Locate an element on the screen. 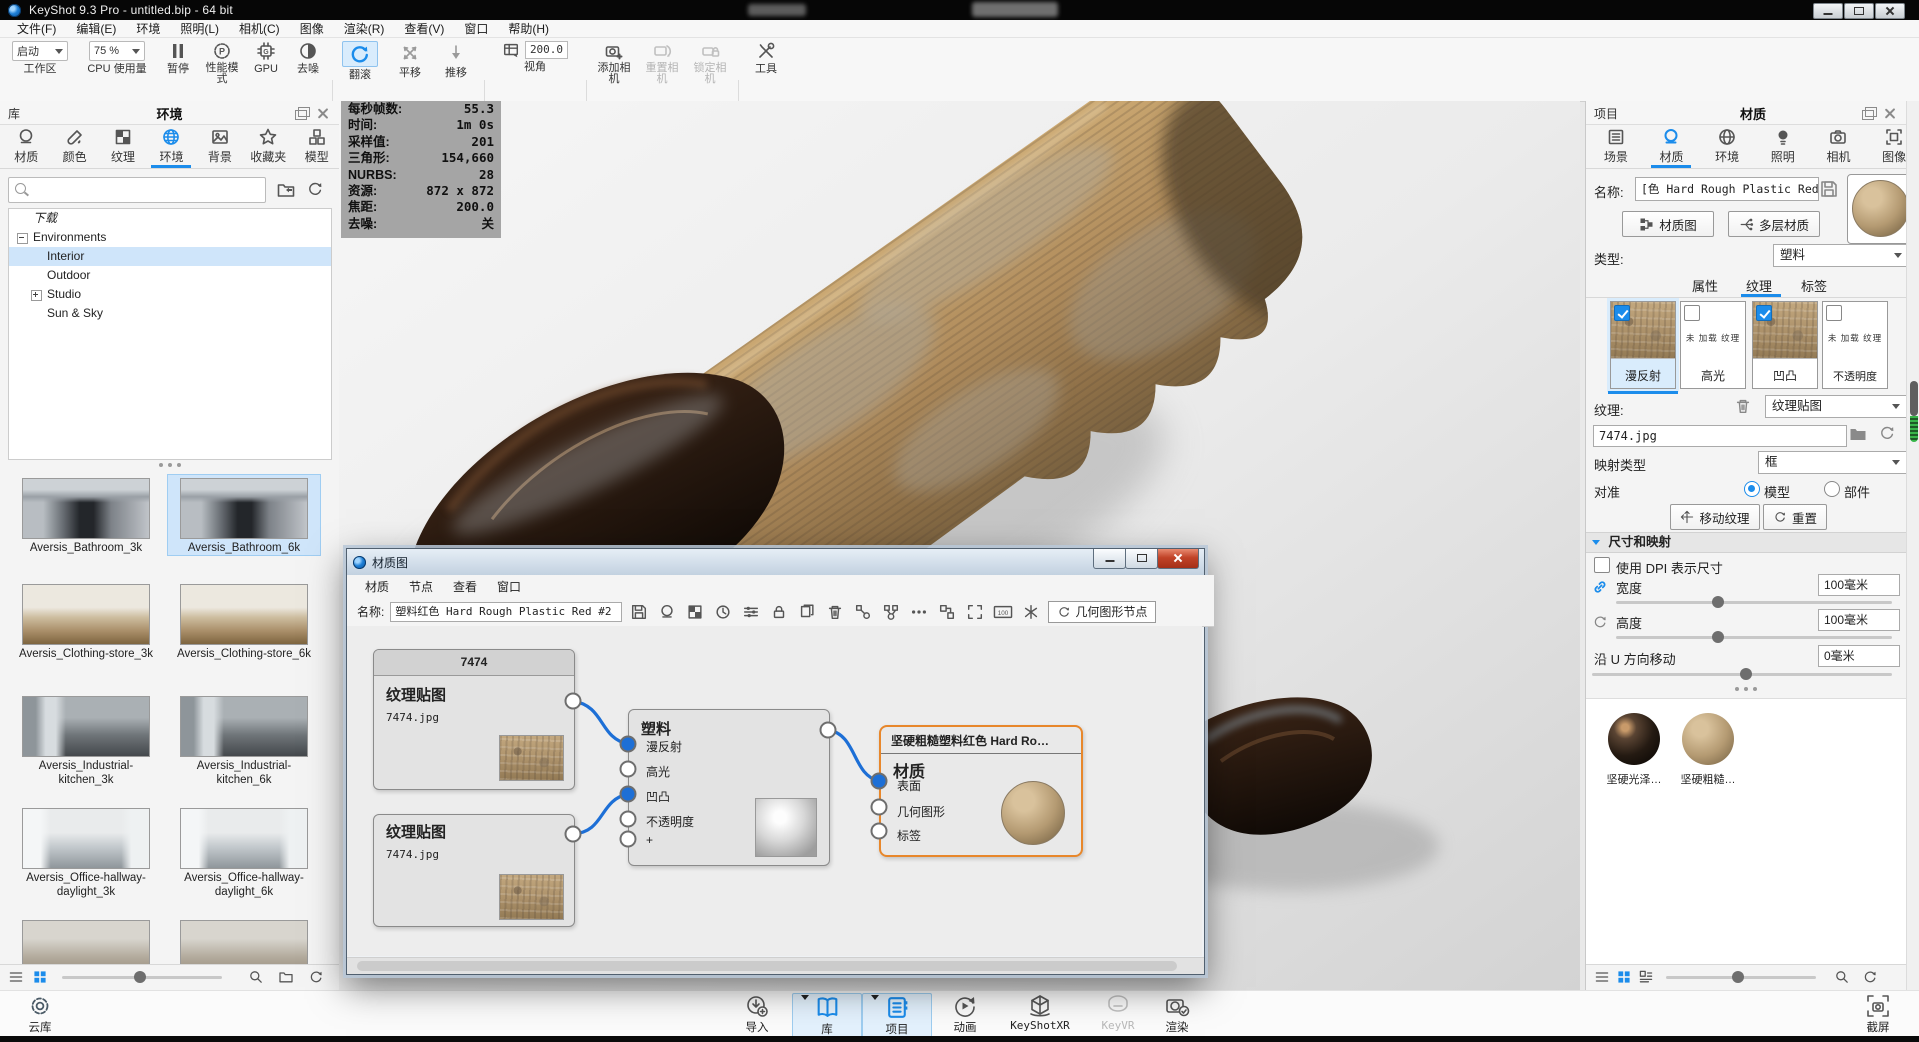  fov-value-field: 200.0 is located at coordinates (546, 50).